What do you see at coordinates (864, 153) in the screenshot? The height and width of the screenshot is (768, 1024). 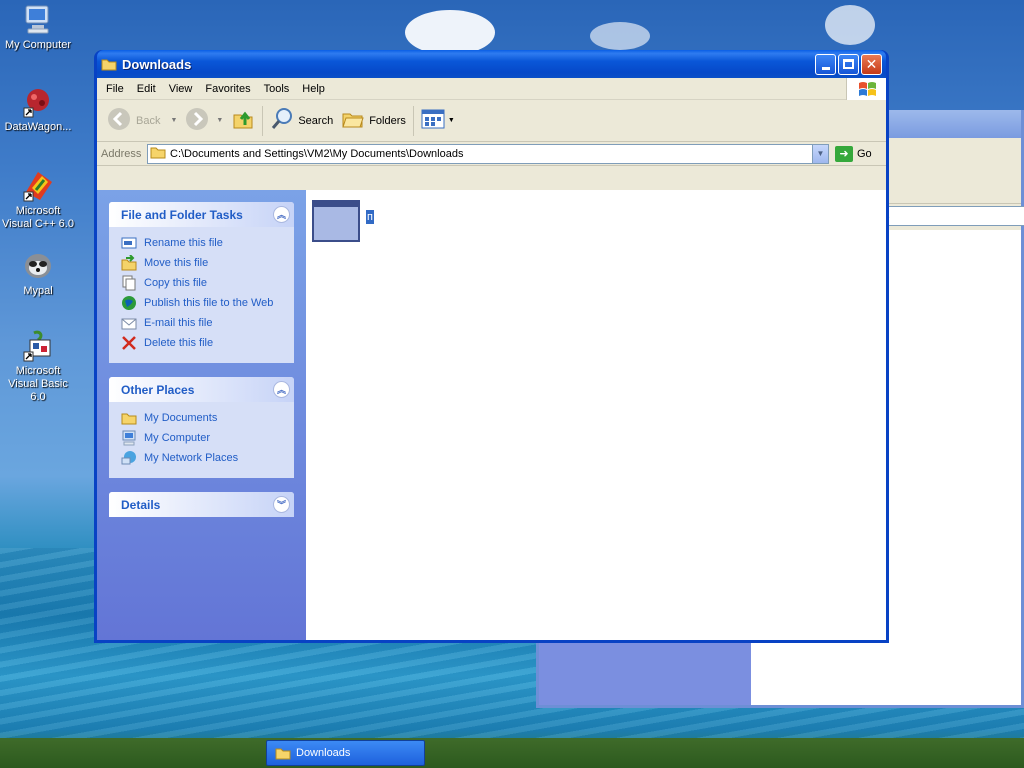 I see `go-label: Go` at bounding box center [864, 153].